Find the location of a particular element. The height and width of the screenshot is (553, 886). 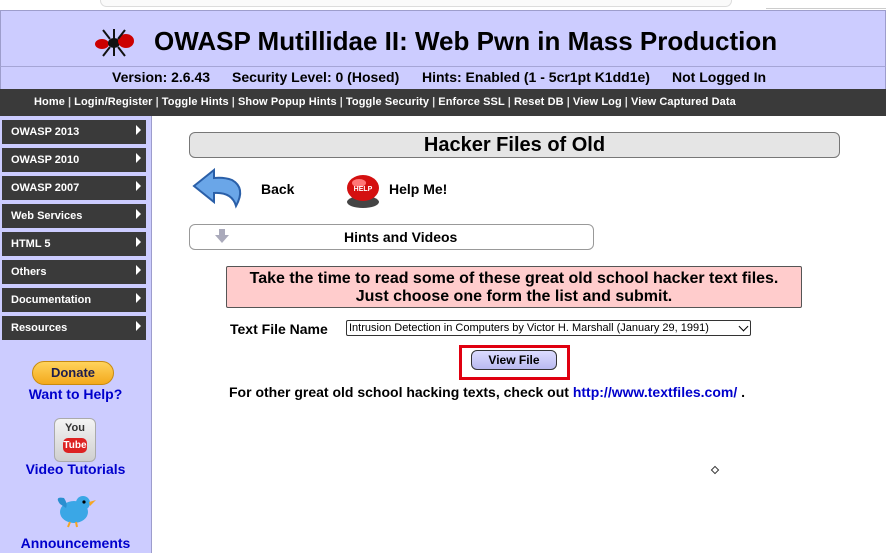

youtube-you-text: You is located at coordinates (75, 428).